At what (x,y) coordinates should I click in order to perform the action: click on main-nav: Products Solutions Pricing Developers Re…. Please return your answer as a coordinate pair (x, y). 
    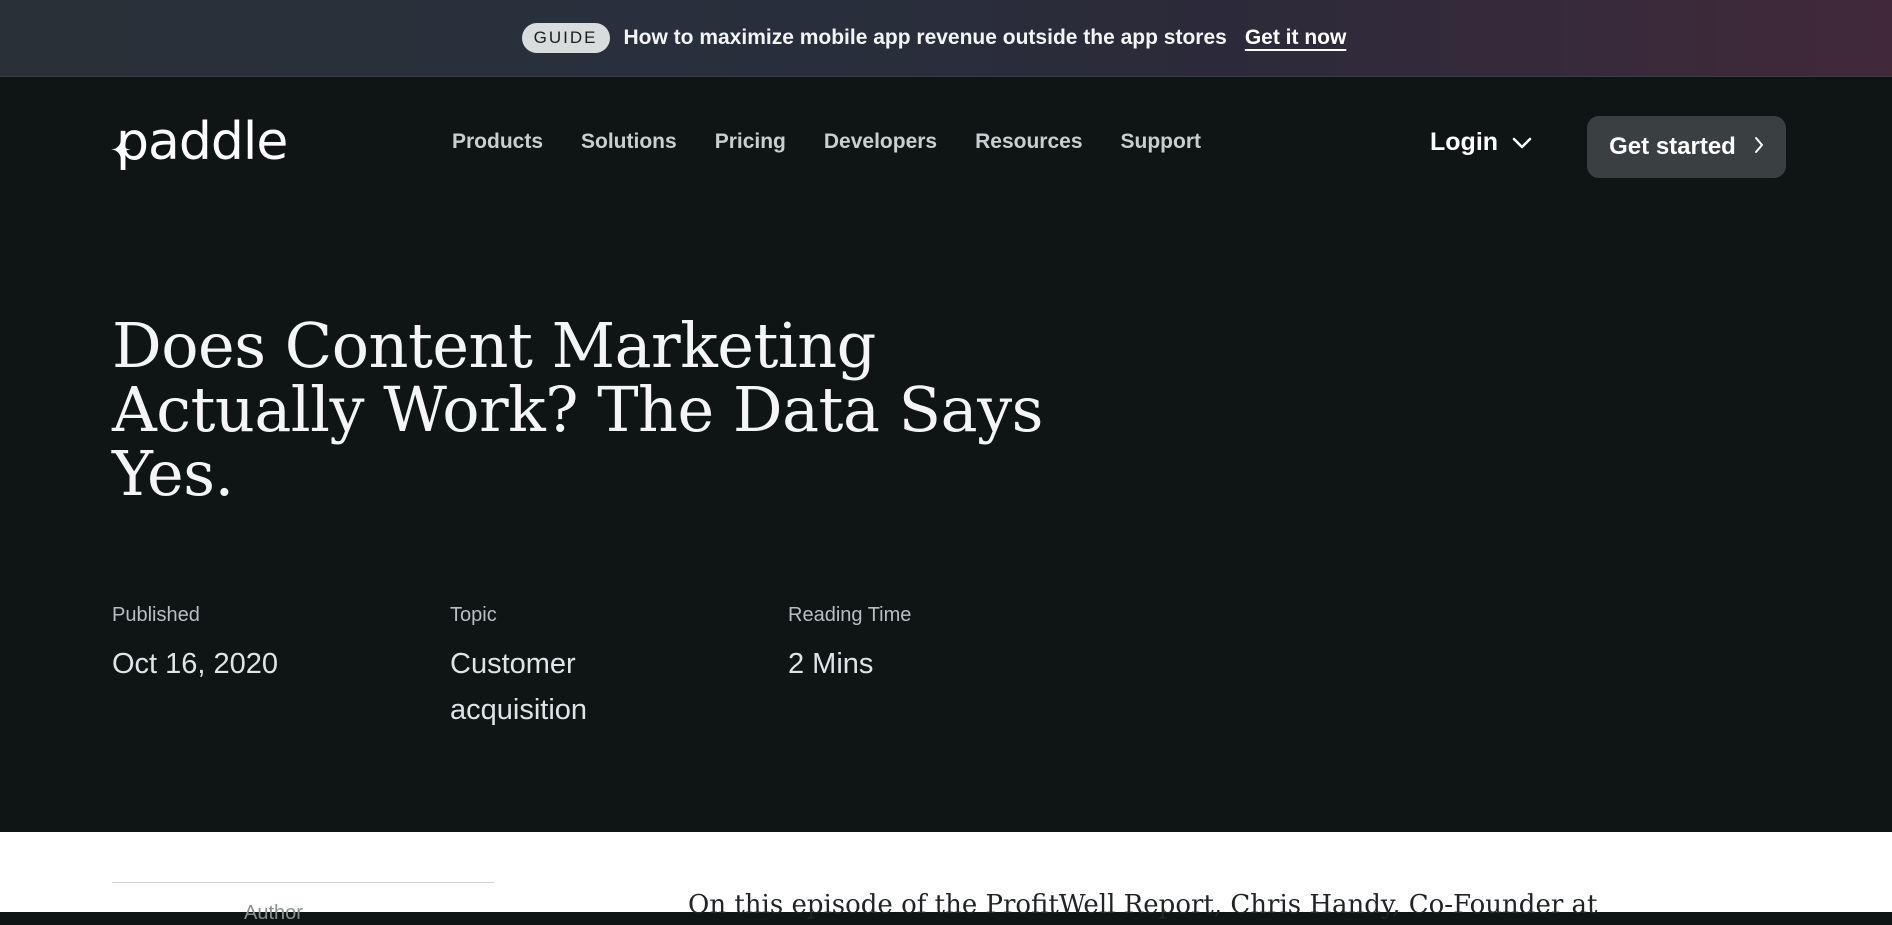
    Looking at the image, I should click on (826, 142).